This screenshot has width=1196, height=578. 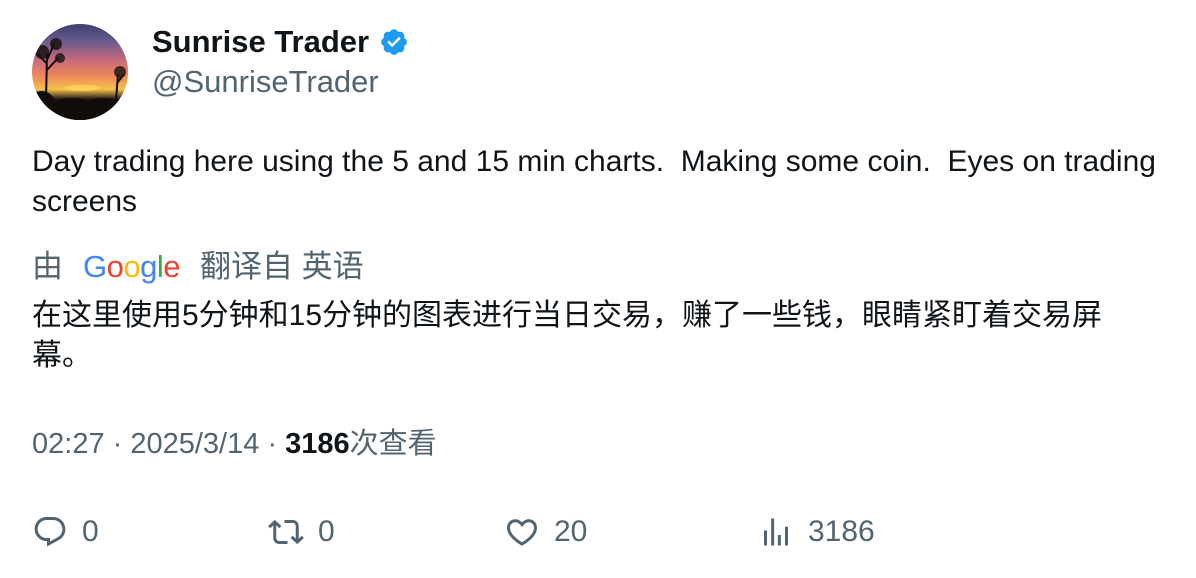 I want to click on google-logo: Google, so click(x=132, y=266).